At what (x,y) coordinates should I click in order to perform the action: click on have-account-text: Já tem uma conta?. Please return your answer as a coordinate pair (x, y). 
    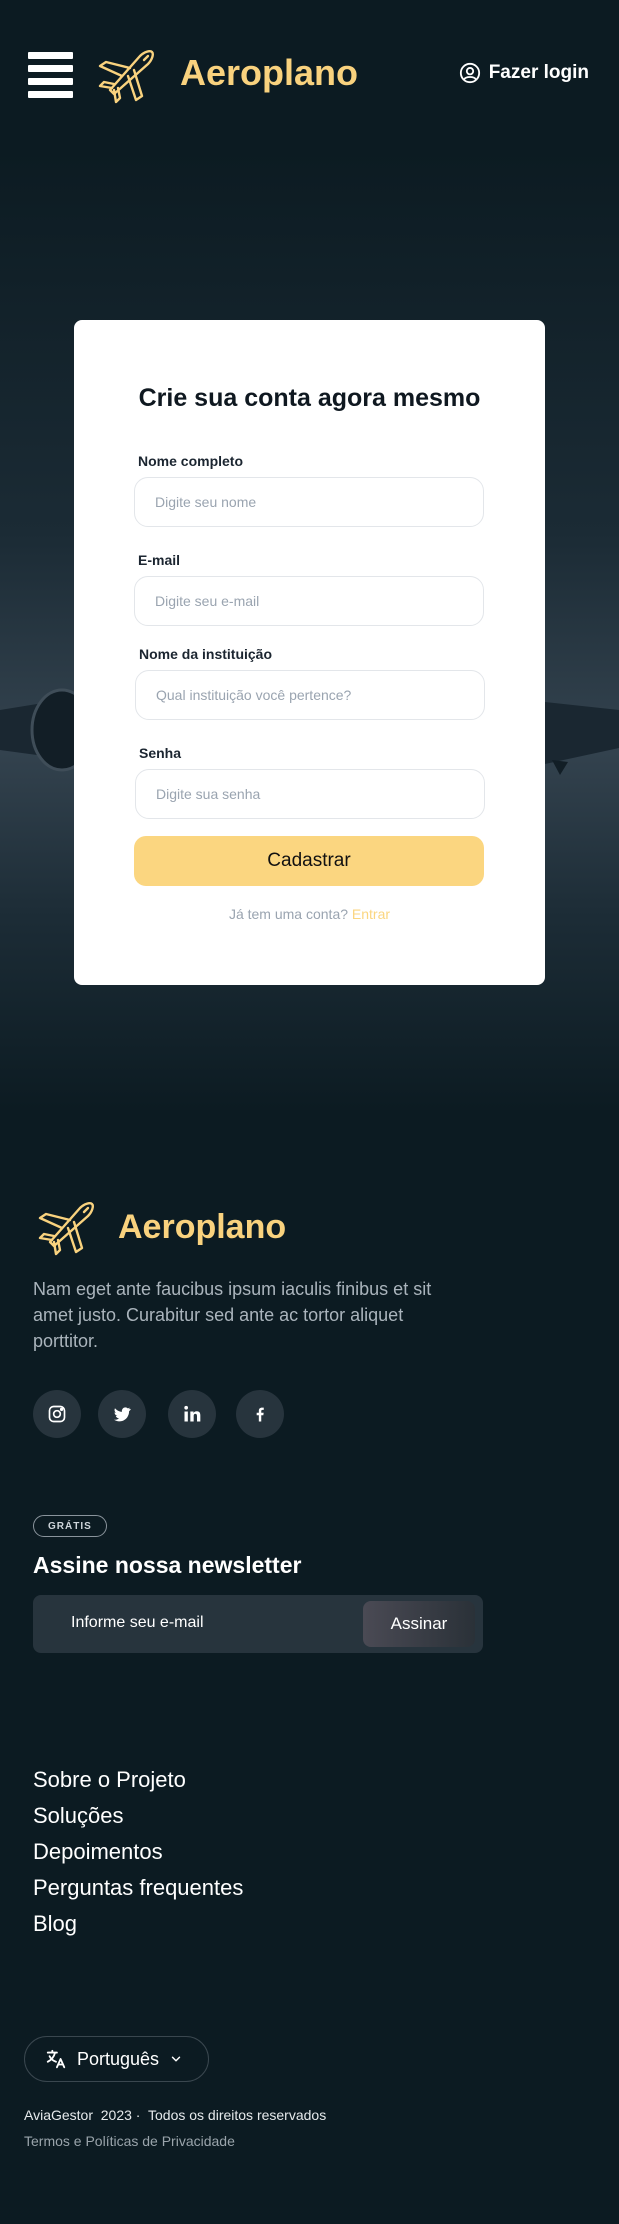
    Looking at the image, I should click on (288, 914).